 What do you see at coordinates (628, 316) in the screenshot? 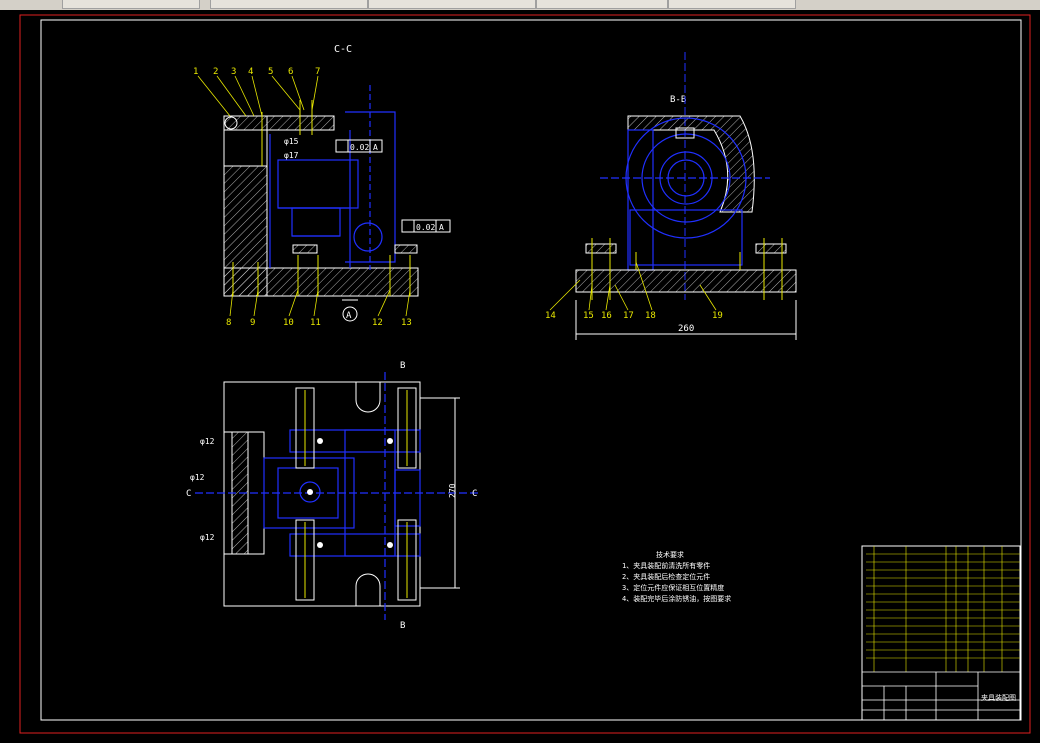
I see `balloon-17: 17` at bounding box center [628, 316].